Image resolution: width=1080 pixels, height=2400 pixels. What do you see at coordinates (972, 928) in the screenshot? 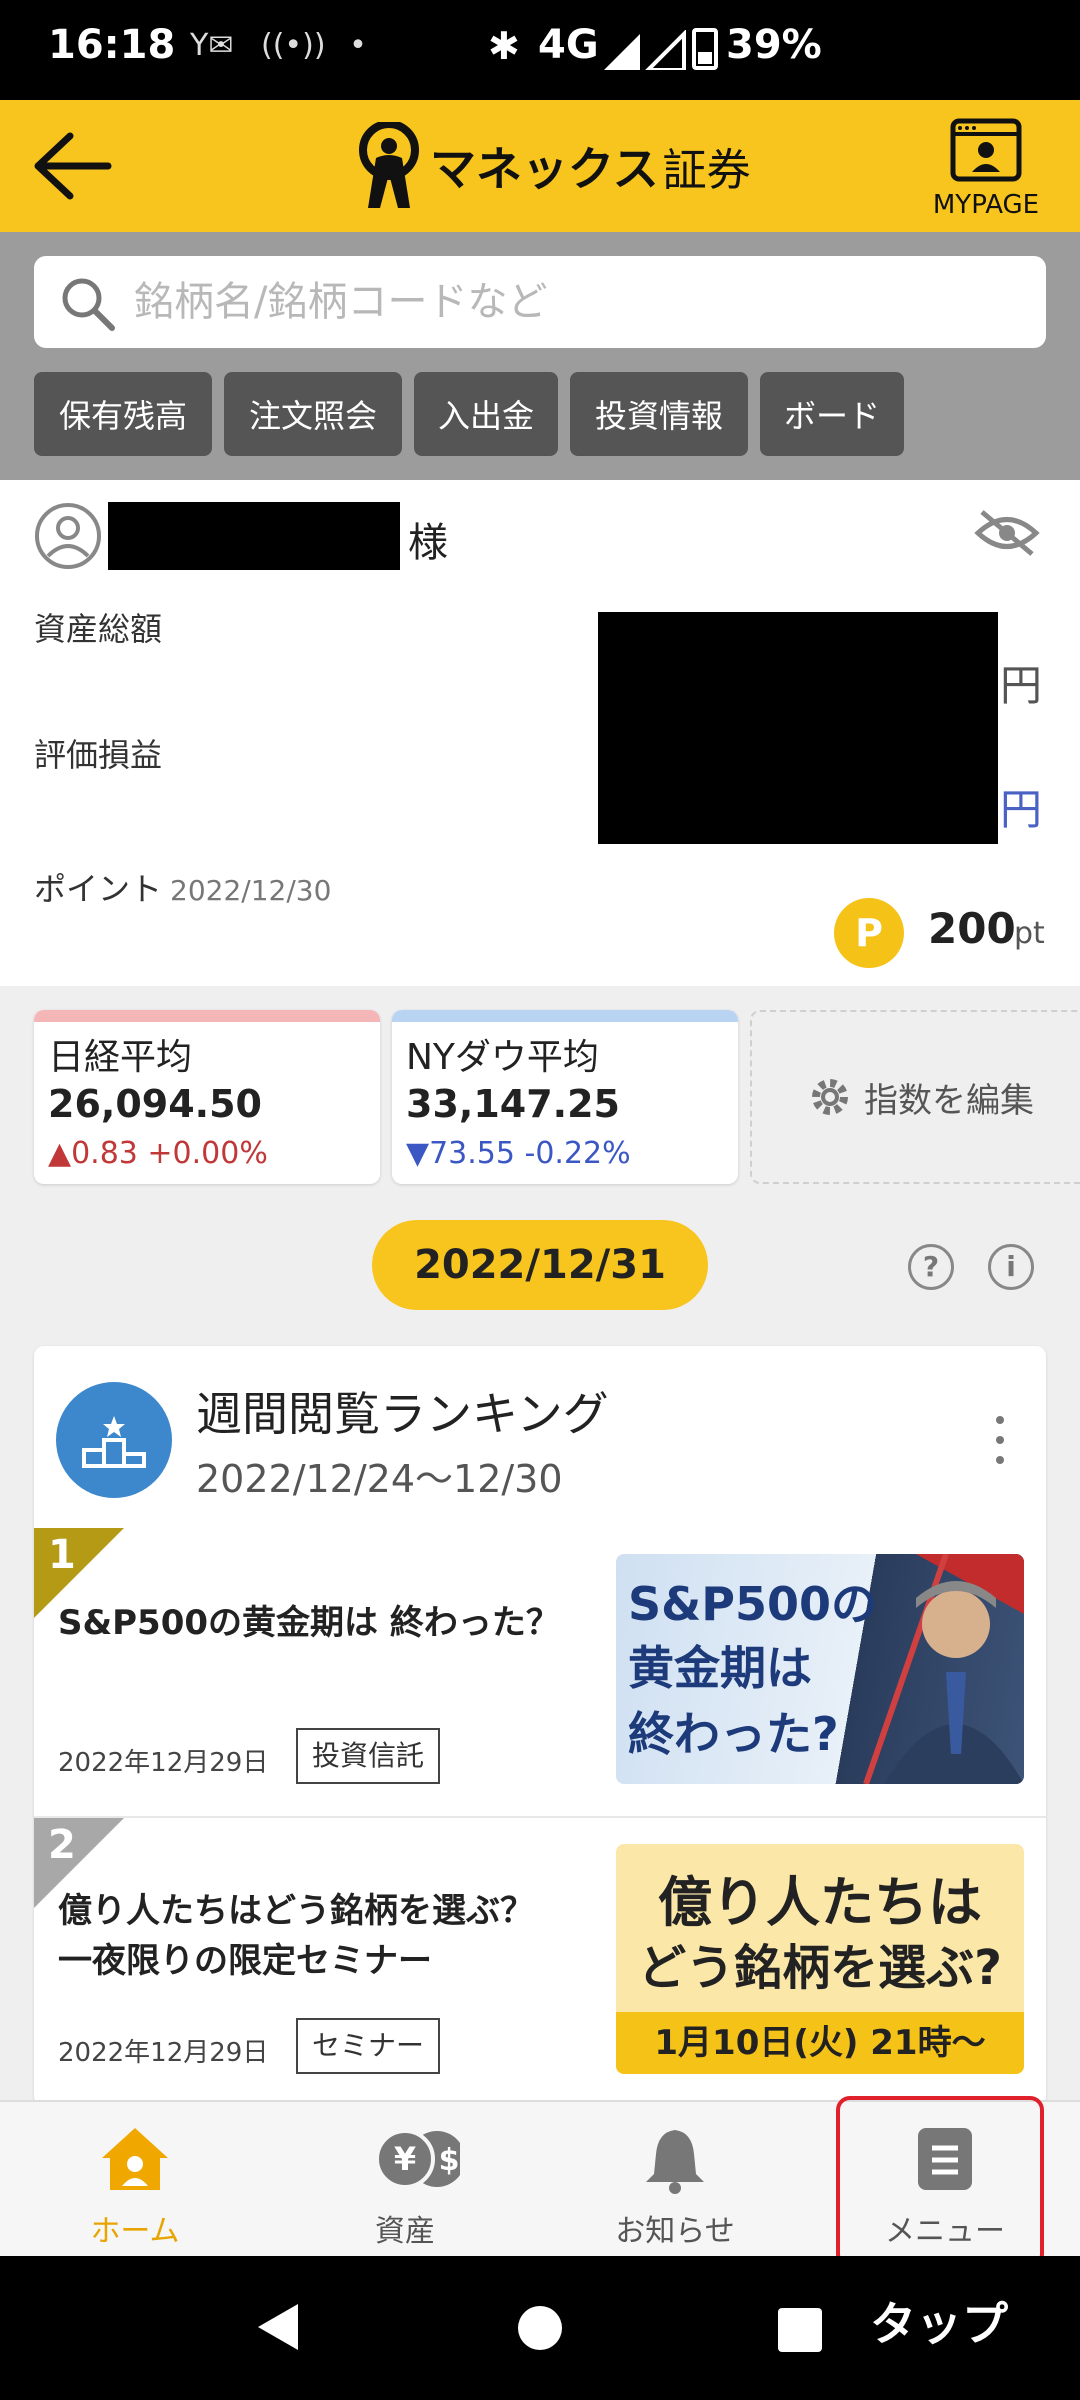
I see `points-value: 200` at bounding box center [972, 928].